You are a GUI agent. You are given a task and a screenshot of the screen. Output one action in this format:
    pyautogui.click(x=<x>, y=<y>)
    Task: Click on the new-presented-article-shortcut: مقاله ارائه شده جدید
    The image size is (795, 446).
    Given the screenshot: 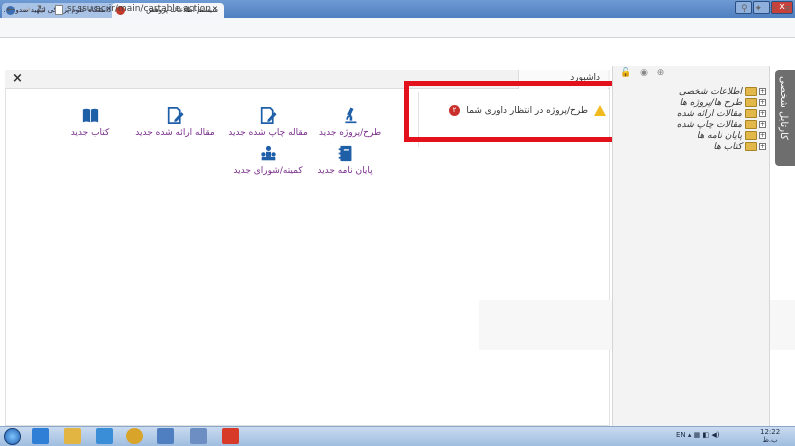 What is the action you would take?
    pyautogui.click(x=175, y=122)
    